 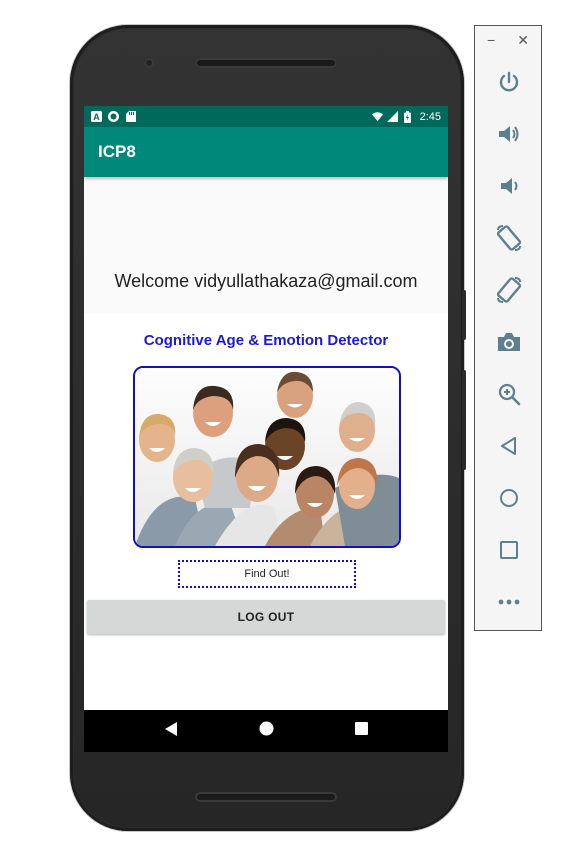 I want to click on more-icon, so click(x=509, y=602).